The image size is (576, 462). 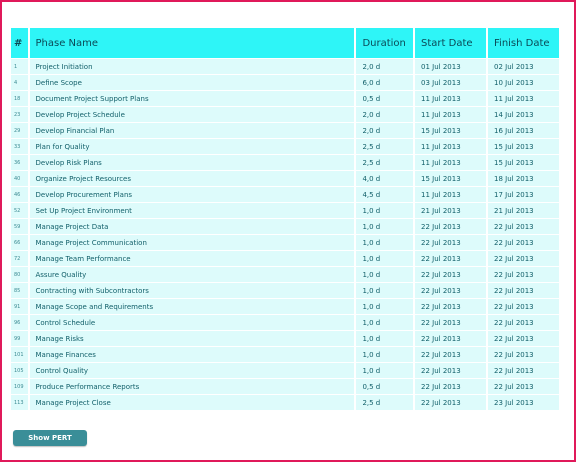 What do you see at coordinates (193, 162) in the screenshot?
I see `phase-name-cell: Develop Risk Plans` at bounding box center [193, 162].